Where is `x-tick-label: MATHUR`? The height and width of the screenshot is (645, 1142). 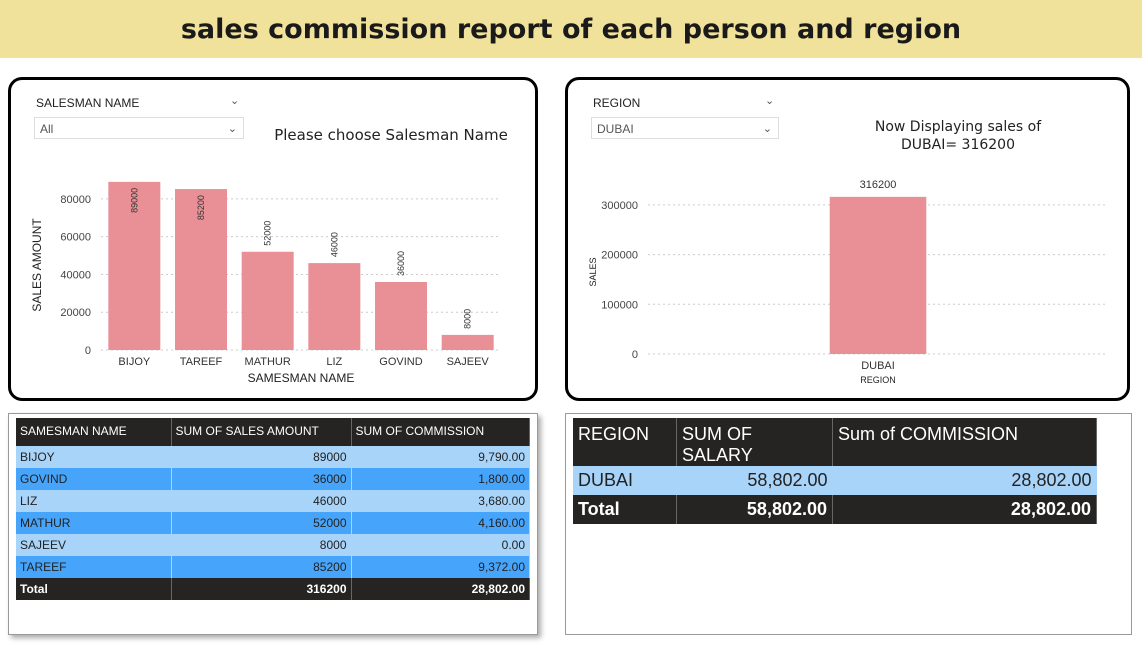
x-tick-label: MATHUR is located at coordinates (268, 362).